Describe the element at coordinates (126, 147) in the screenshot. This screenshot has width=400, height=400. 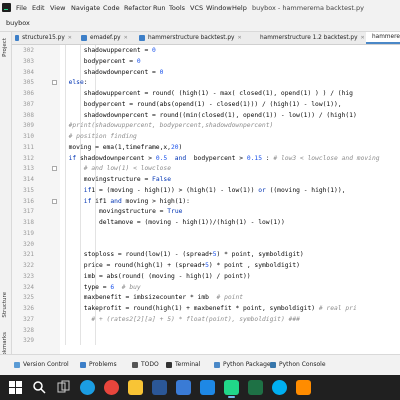
I see `code-line: moving = ema(1,timeframe,x,20)` at that location.